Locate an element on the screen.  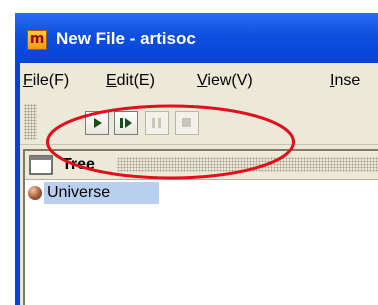
menu-file-label: ile(F) is located at coordinates (51, 80).